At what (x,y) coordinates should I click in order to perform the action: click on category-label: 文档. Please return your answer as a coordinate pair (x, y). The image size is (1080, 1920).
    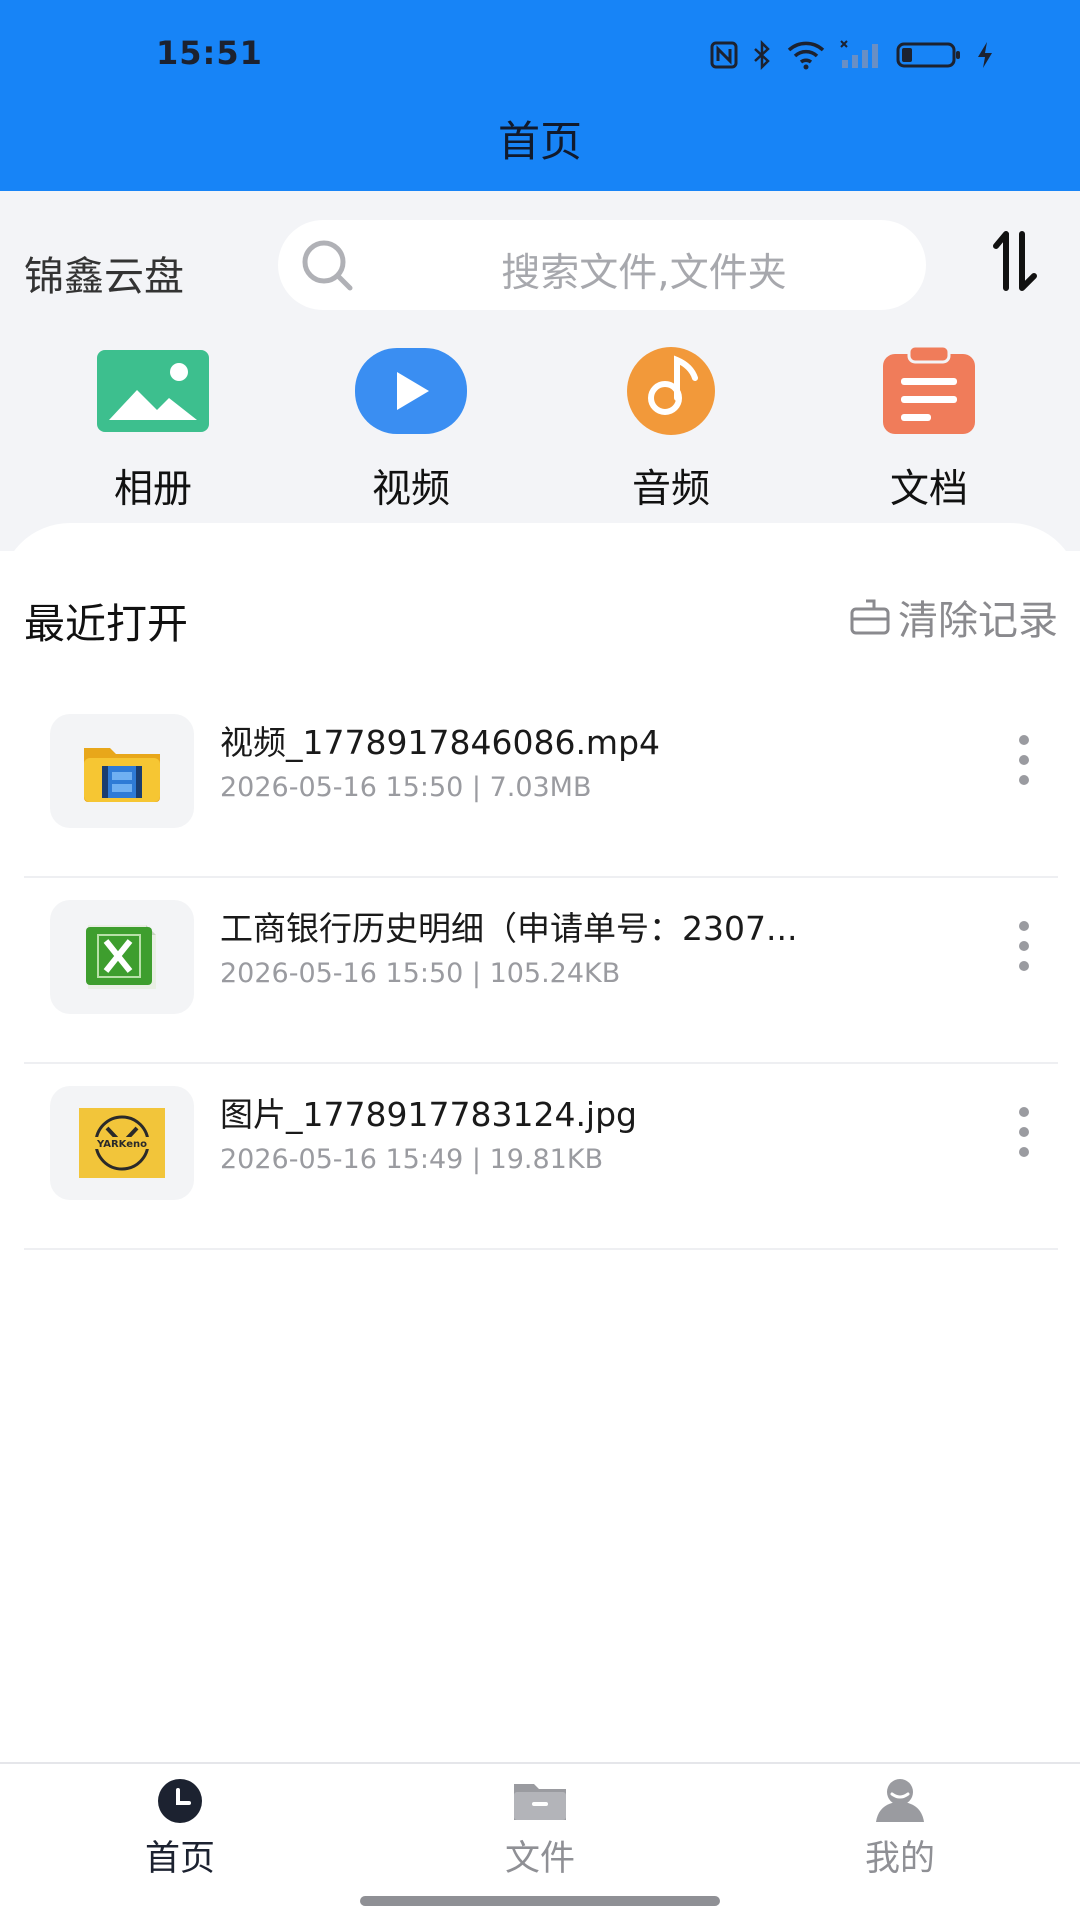
    Looking at the image, I should click on (928, 489).